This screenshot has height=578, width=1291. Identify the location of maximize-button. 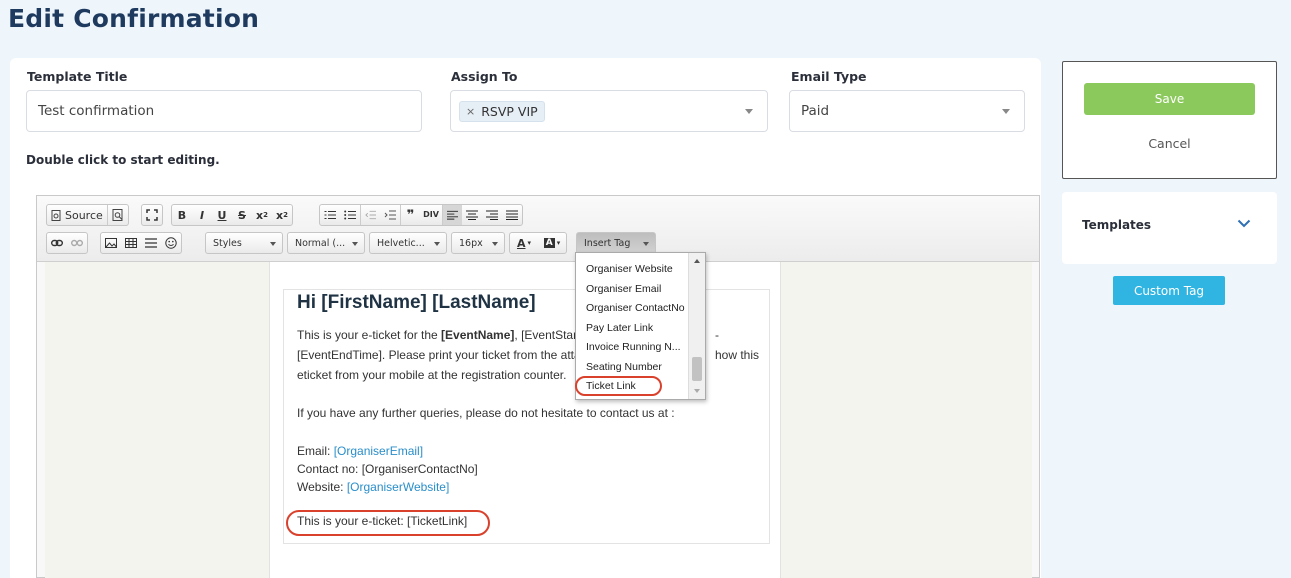
(152, 215).